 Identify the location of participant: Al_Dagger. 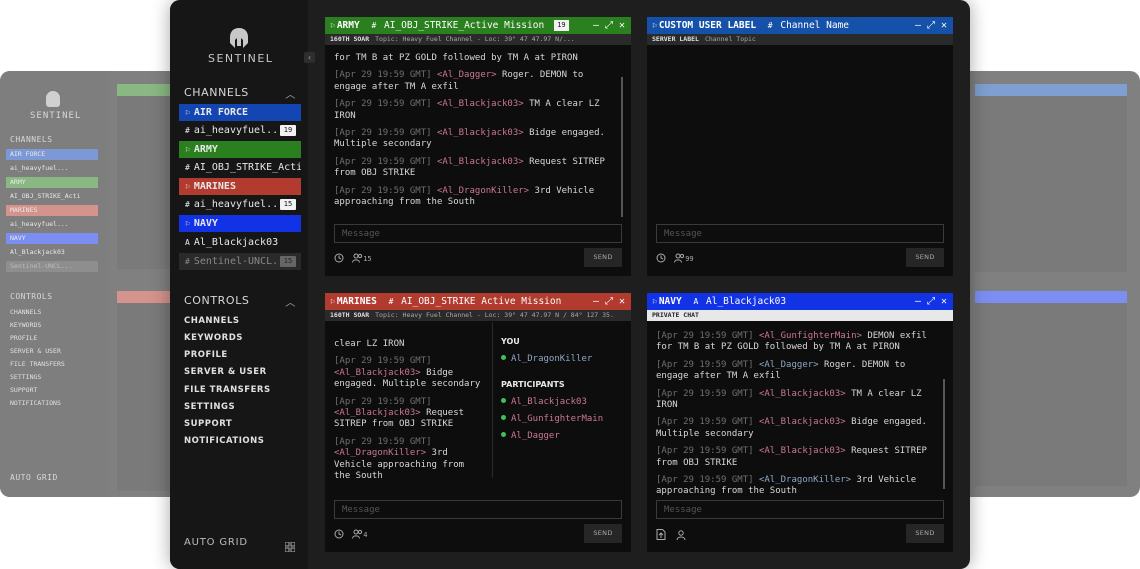
(552, 436).